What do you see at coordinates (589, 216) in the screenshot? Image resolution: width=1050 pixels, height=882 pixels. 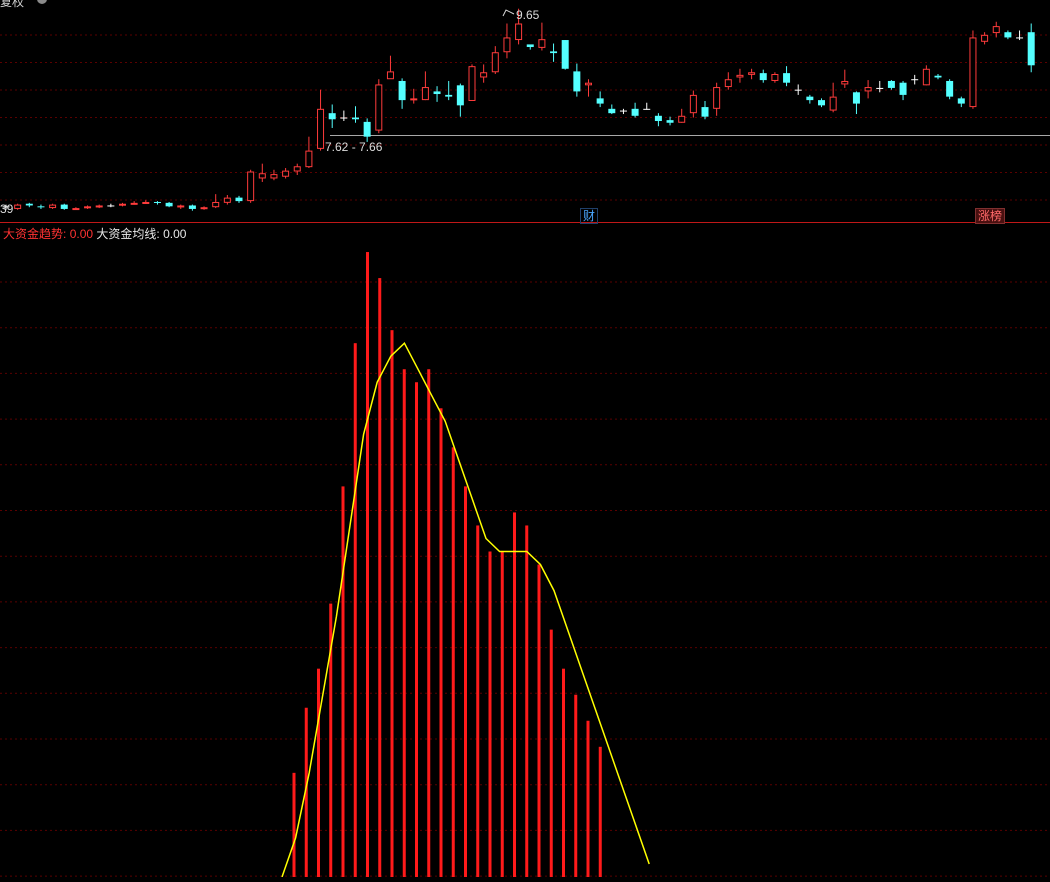 I see `event-marker-finance: 财` at bounding box center [589, 216].